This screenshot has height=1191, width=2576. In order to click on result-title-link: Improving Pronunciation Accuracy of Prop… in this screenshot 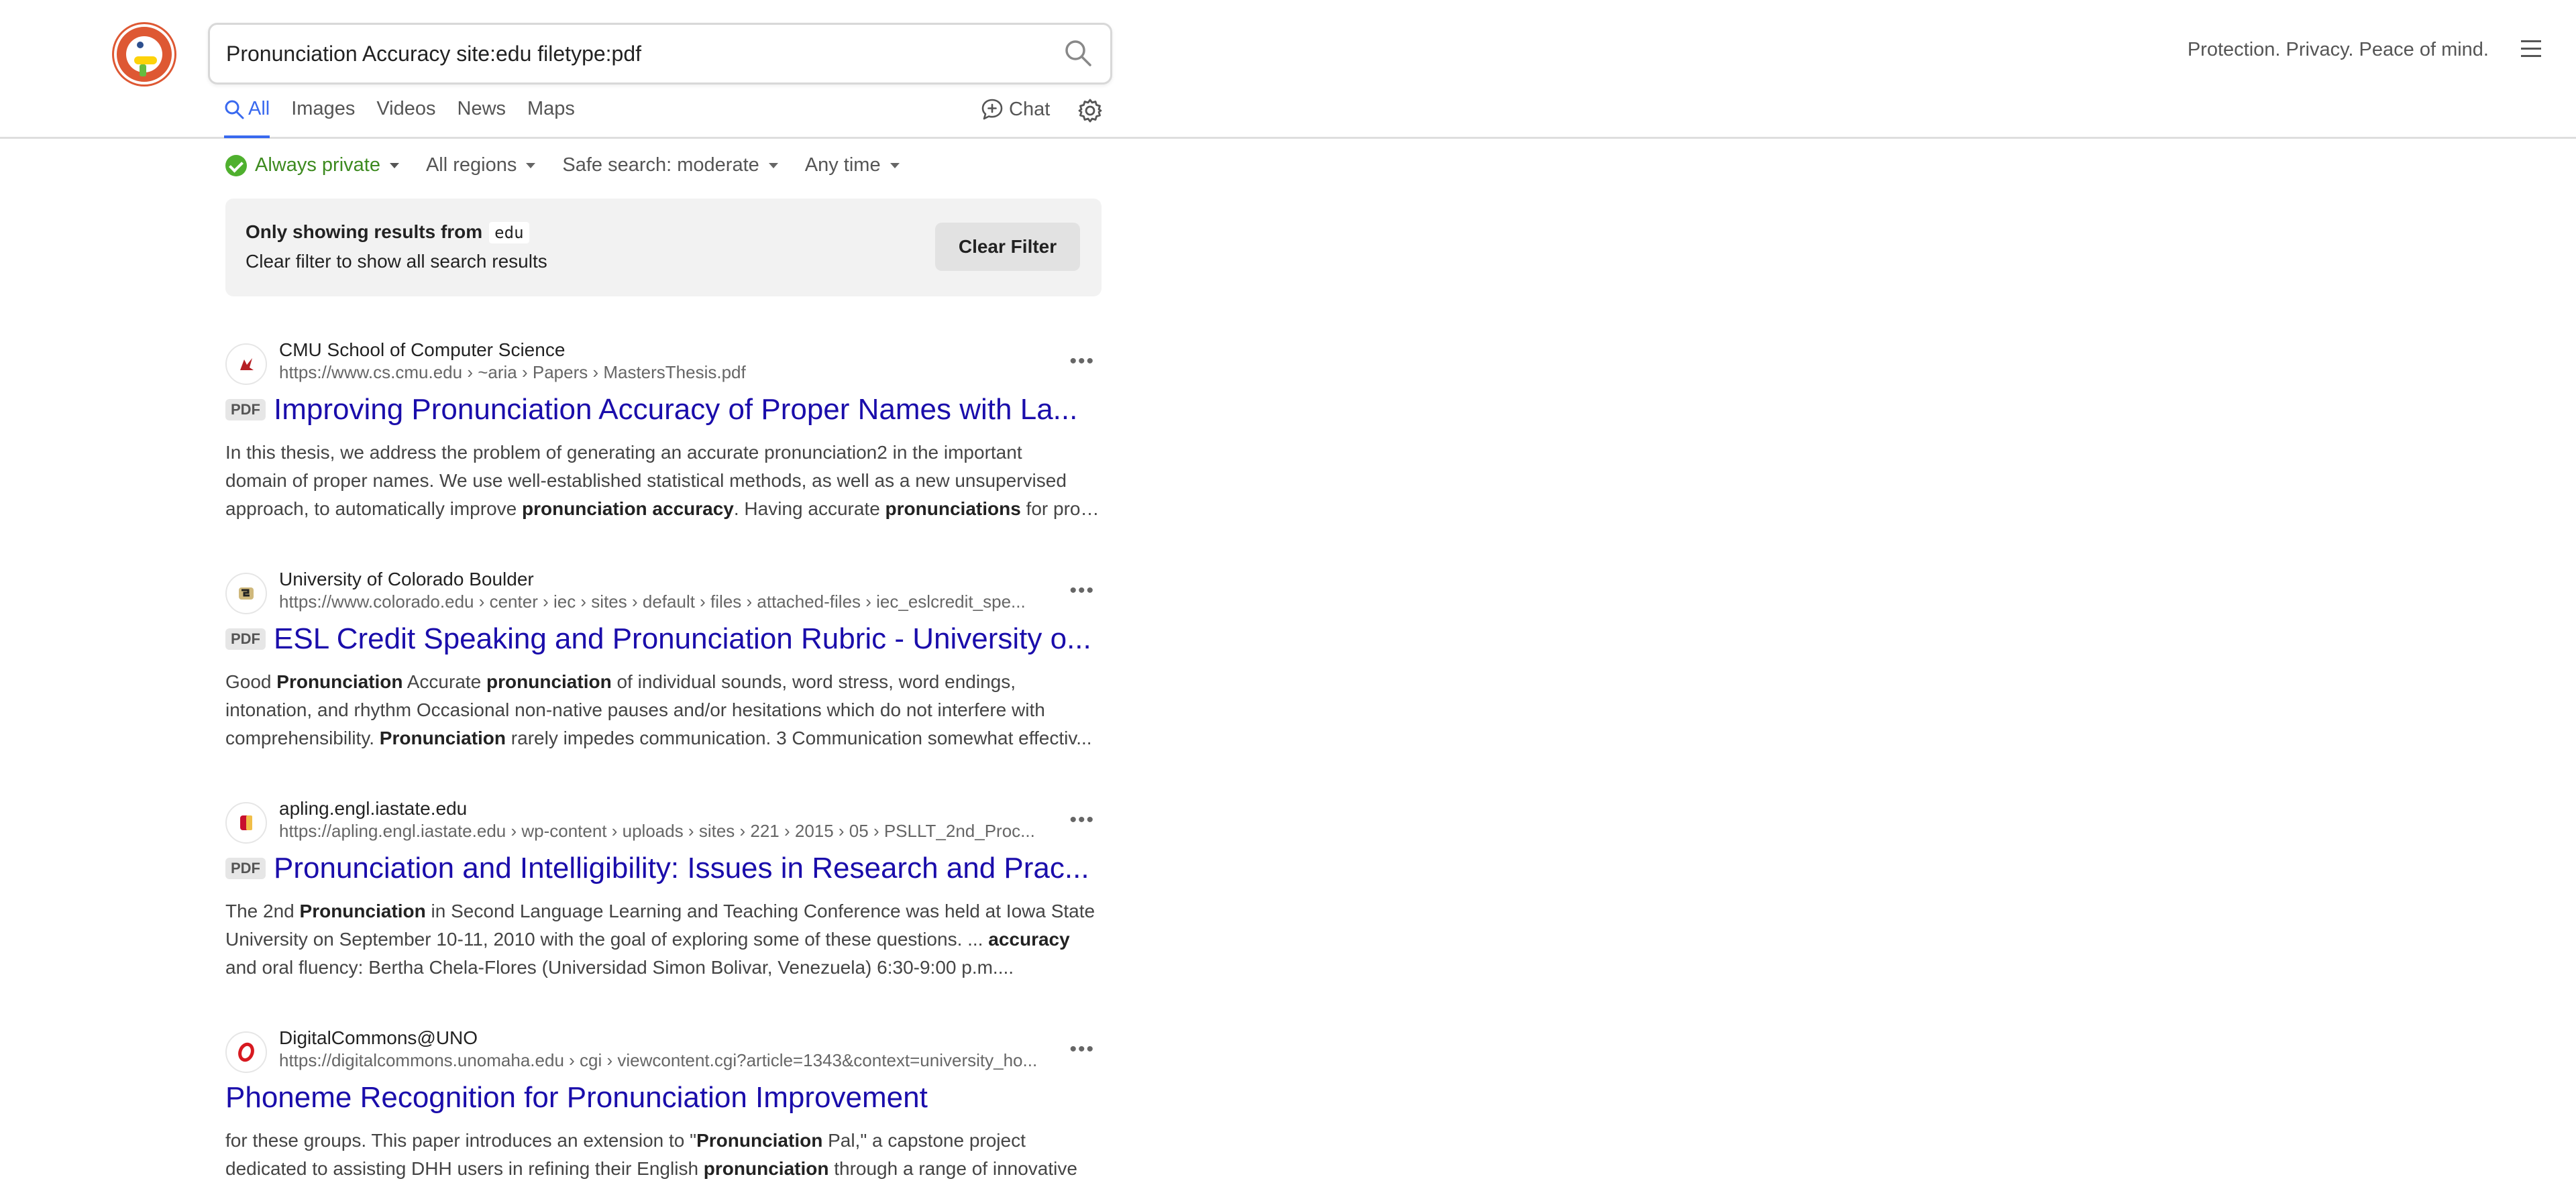, I will do `click(675, 410)`.